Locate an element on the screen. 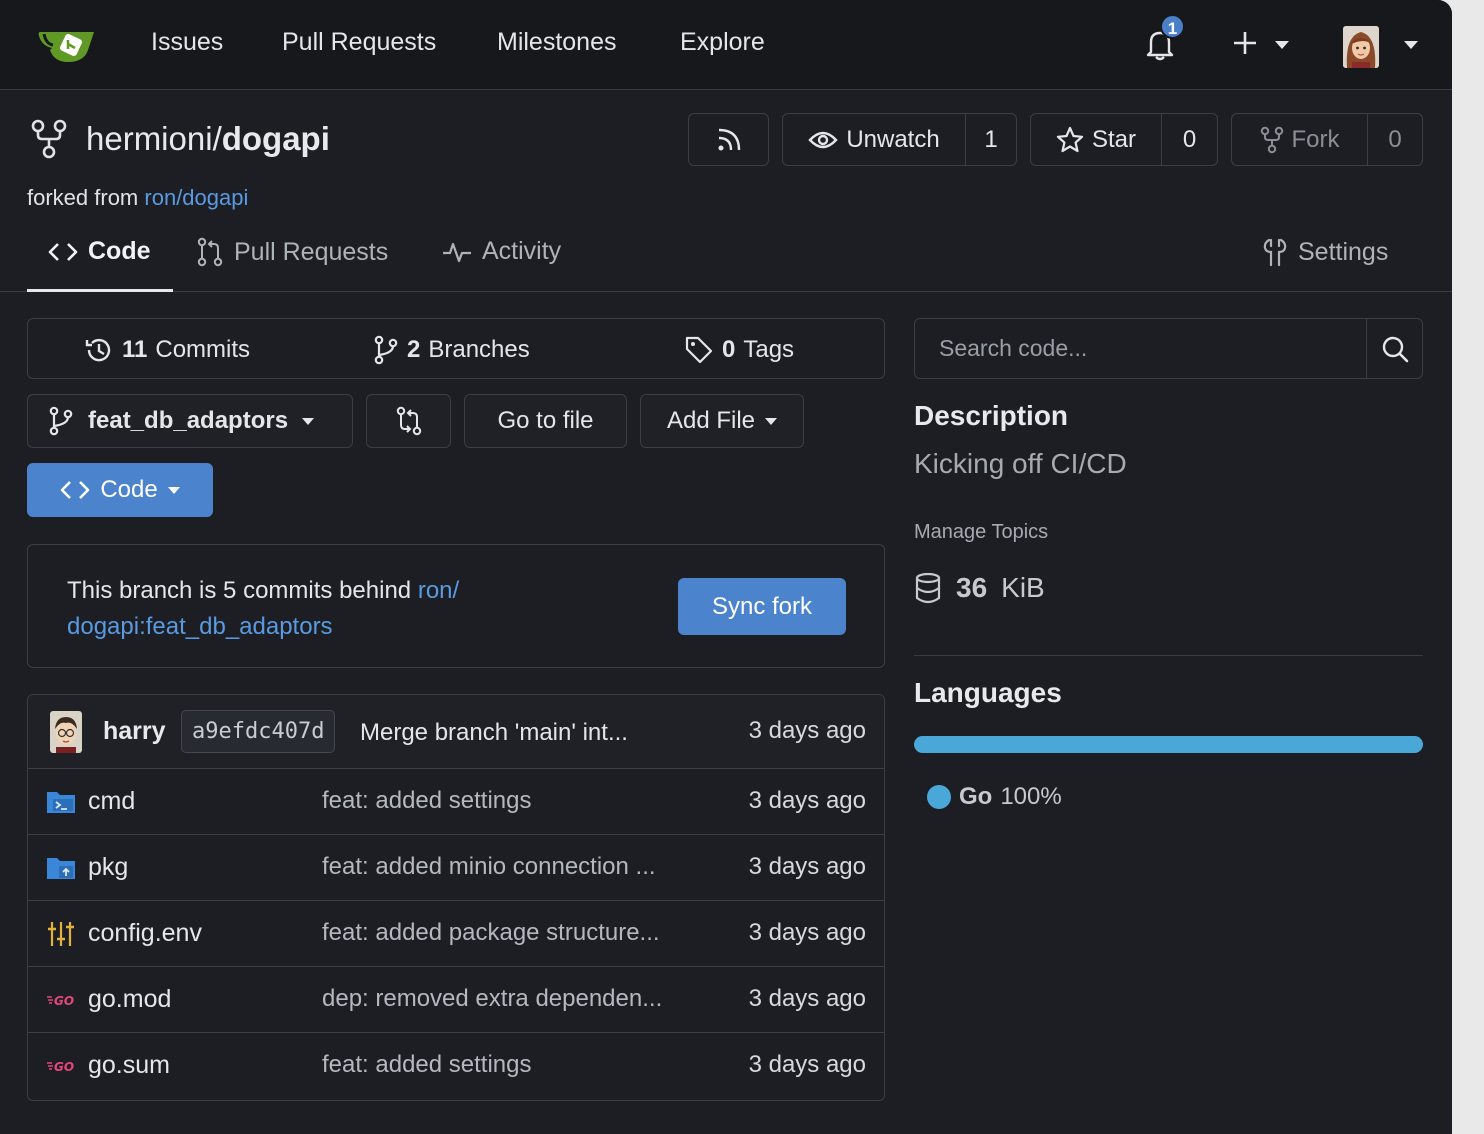 The height and width of the screenshot is (1134, 1484). tag-icon is located at coordinates (699, 350).